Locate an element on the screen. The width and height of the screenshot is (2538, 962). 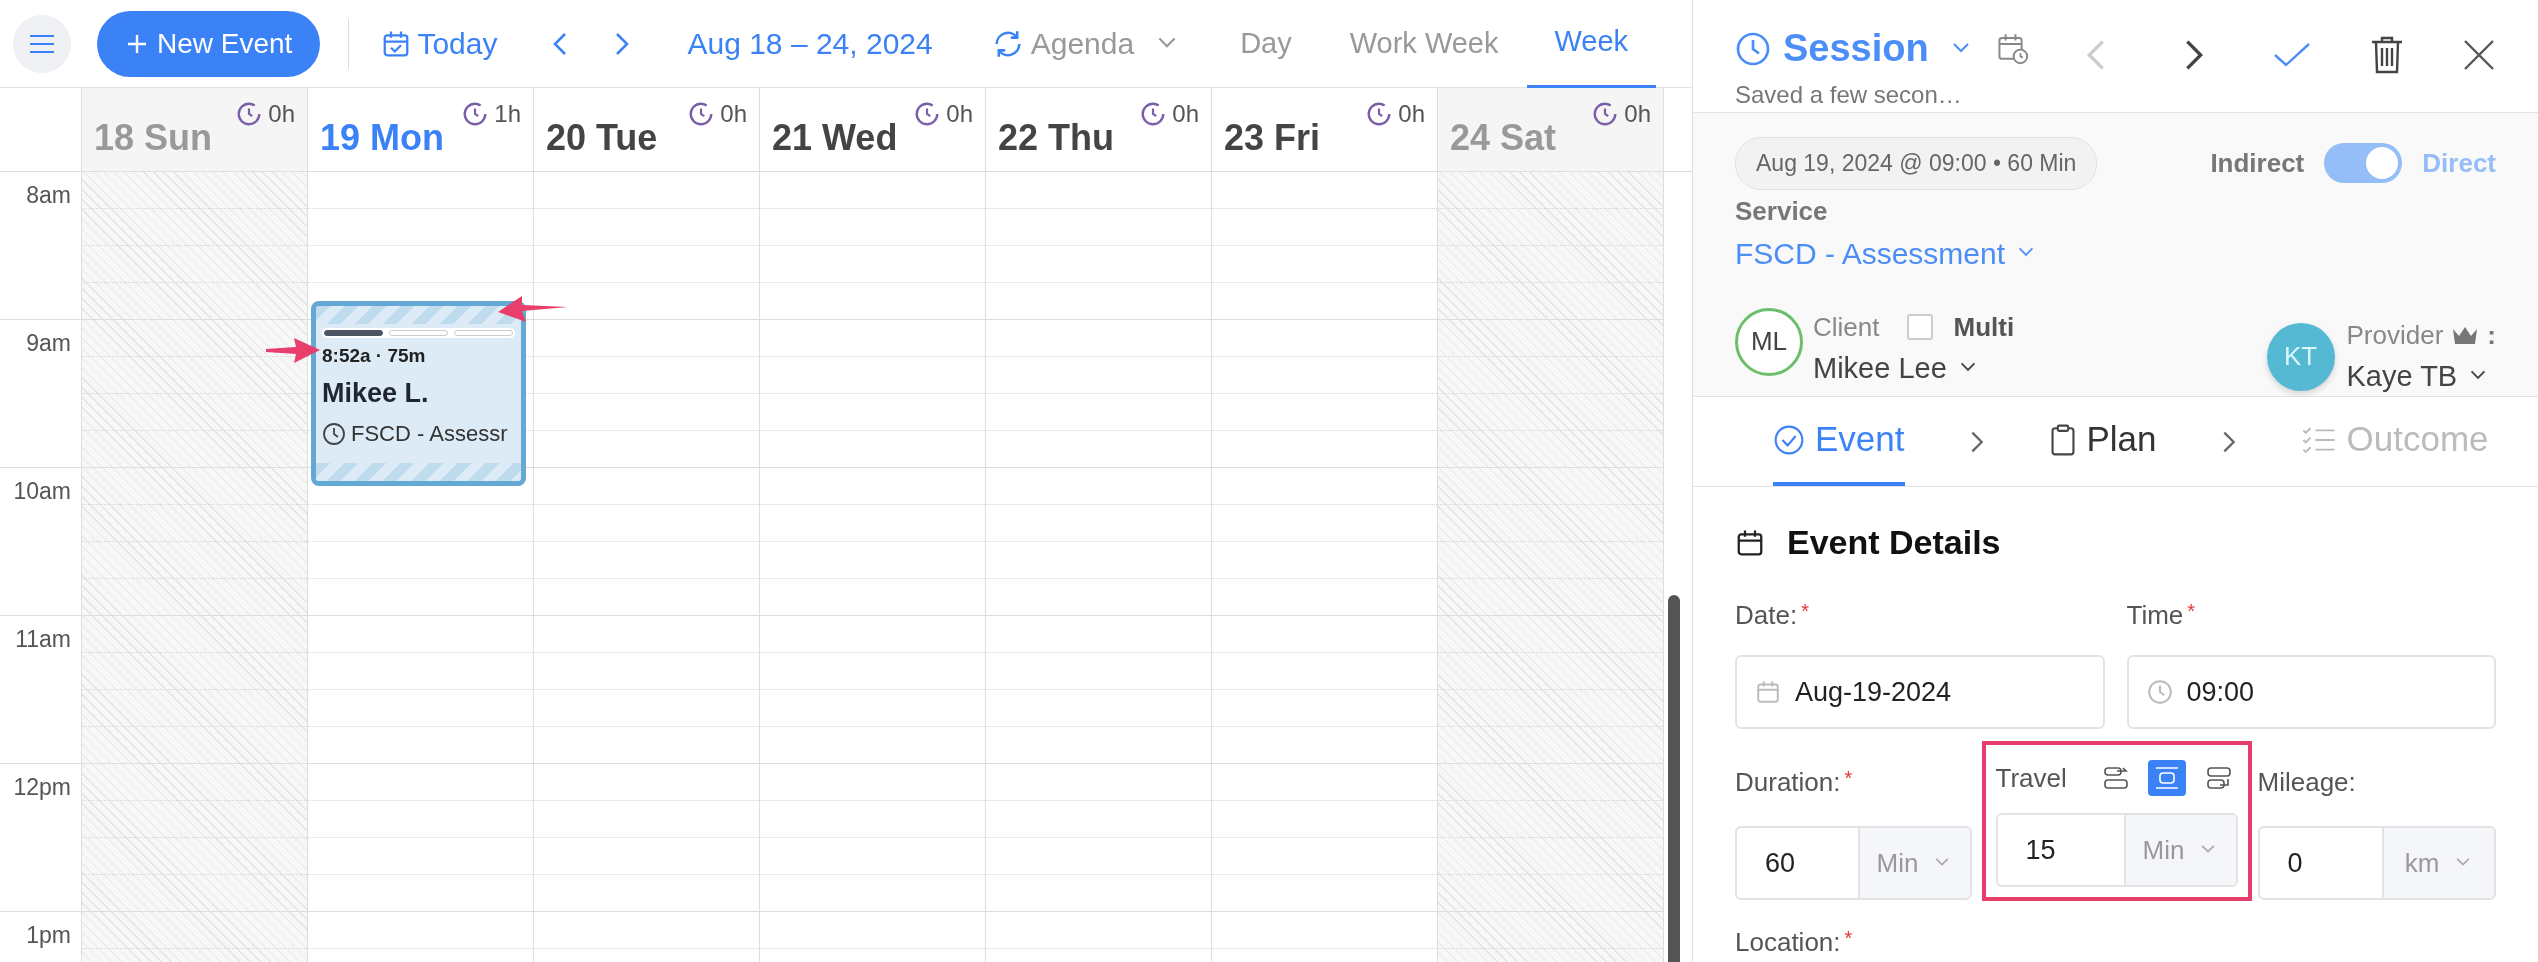
section-title: Event Details is located at coordinates (1894, 542).